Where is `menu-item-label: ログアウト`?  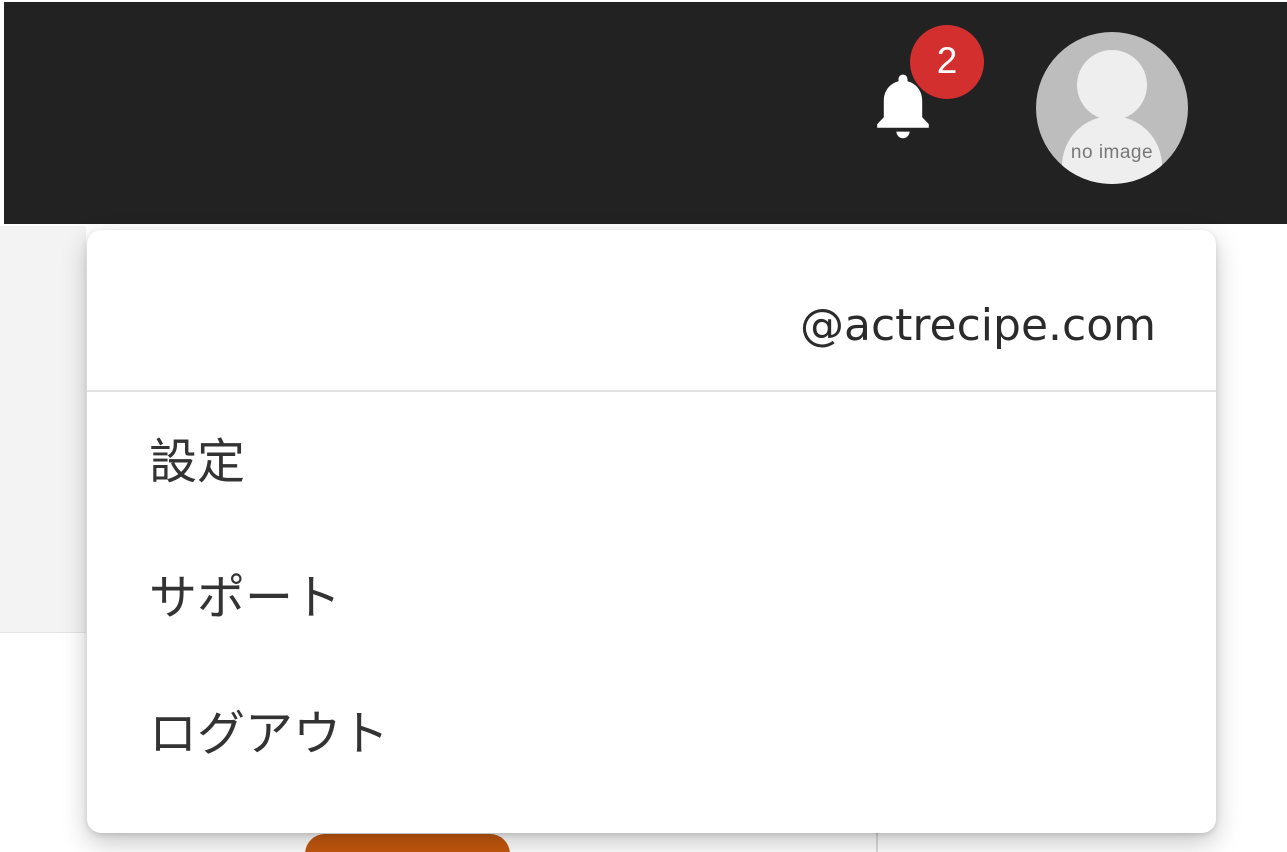 menu-item-label: ログアウト is located at coordinates (269, 734).